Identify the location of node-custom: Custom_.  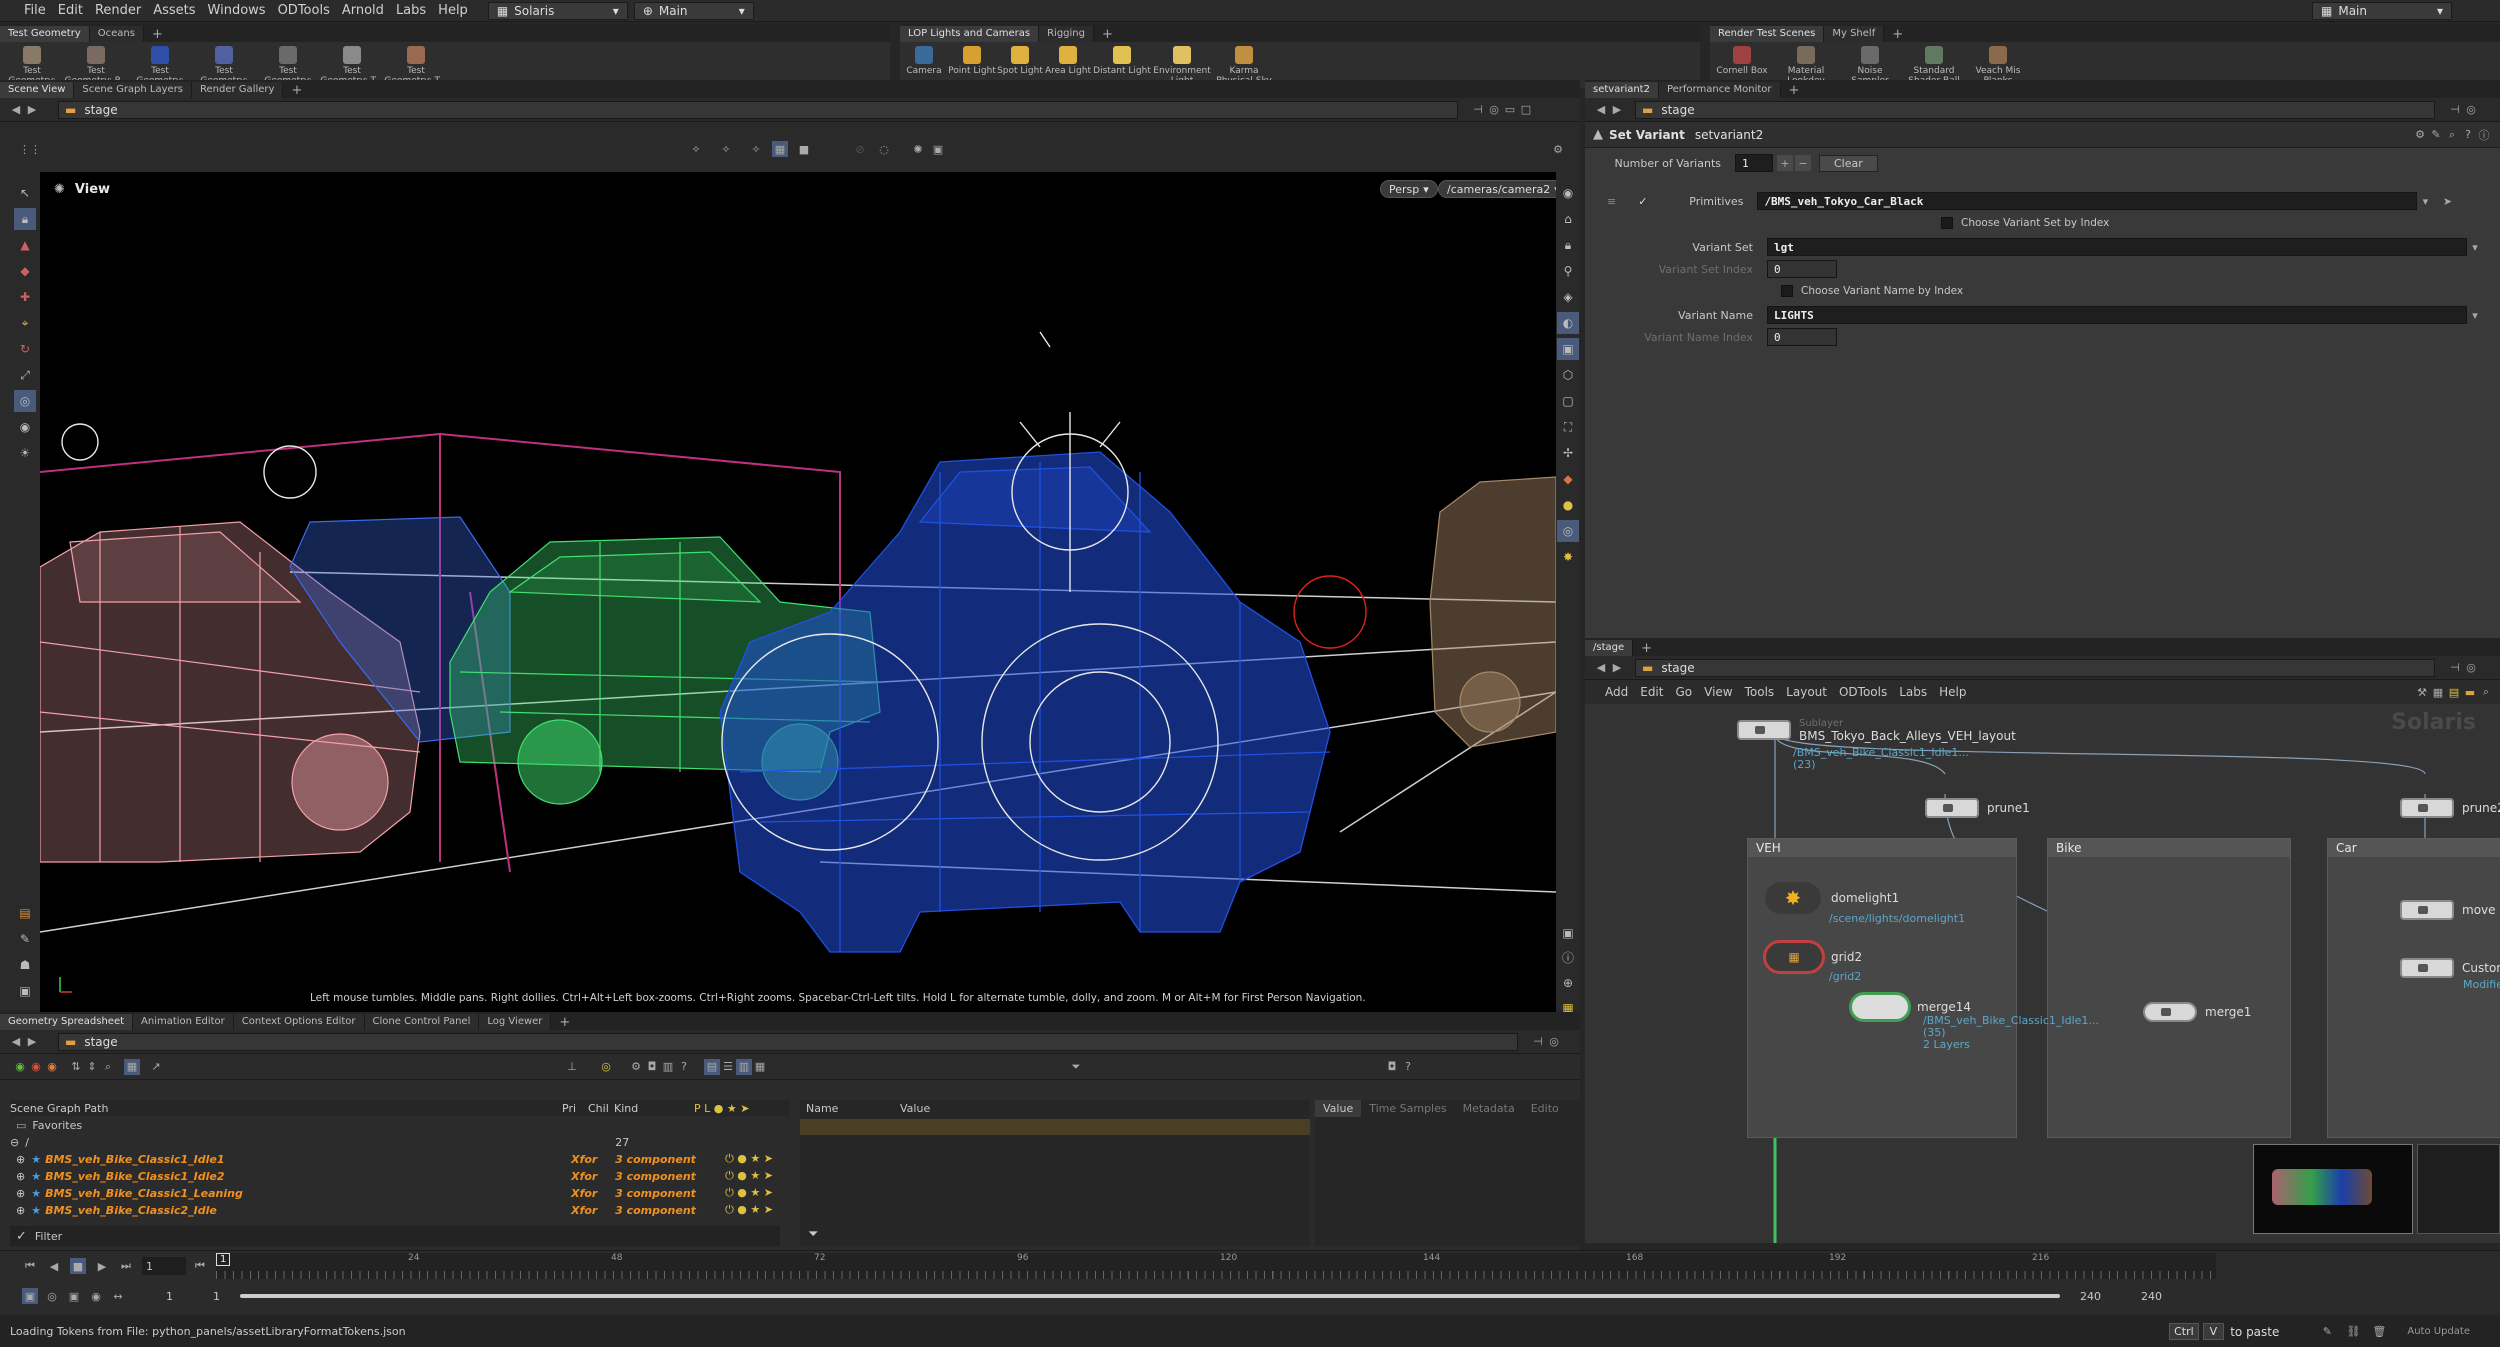
(2450, 968).